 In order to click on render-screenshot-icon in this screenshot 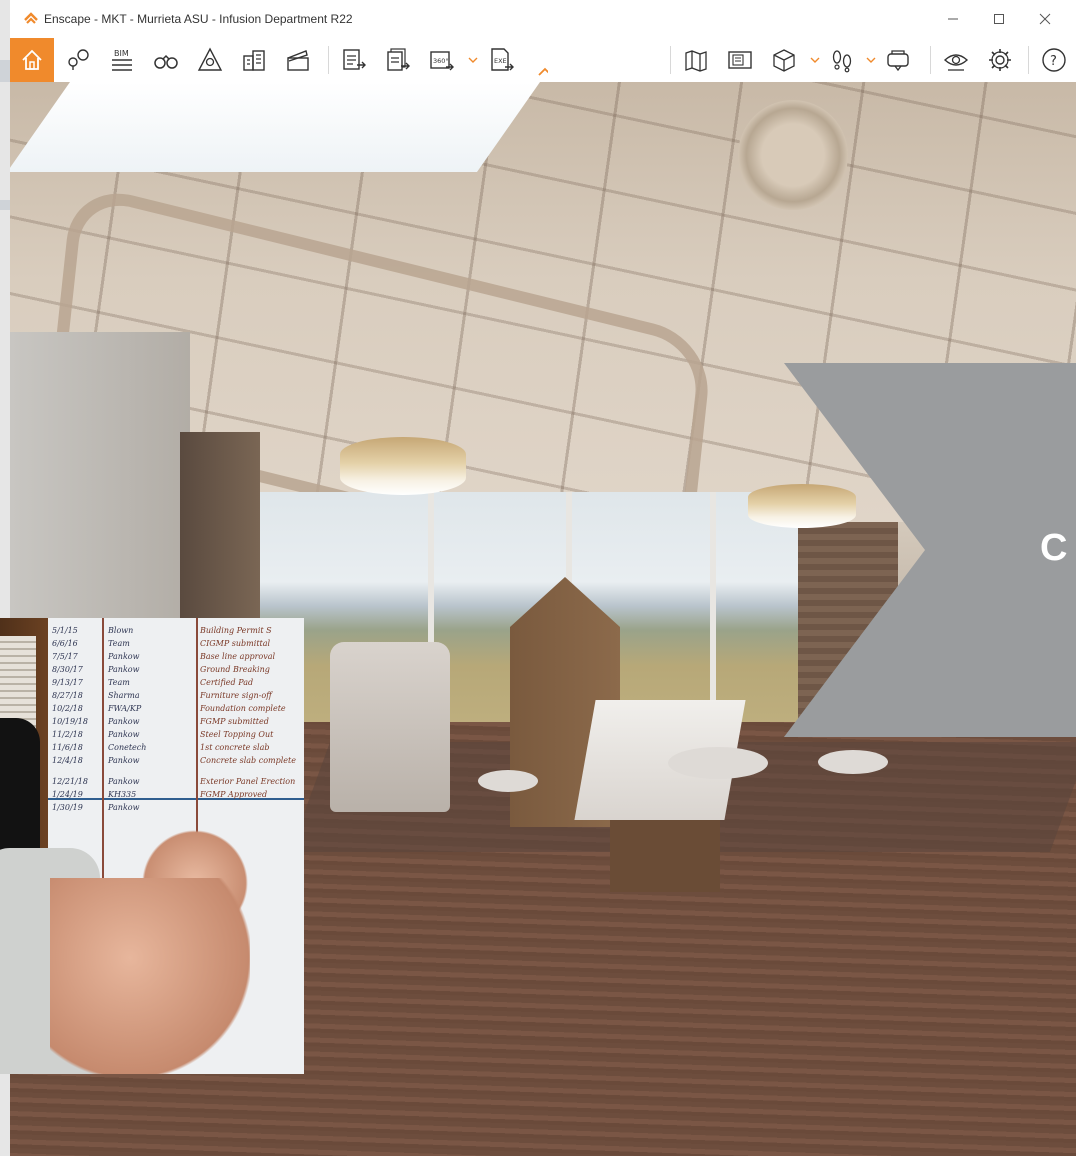, I will do `click(354, 59)`.